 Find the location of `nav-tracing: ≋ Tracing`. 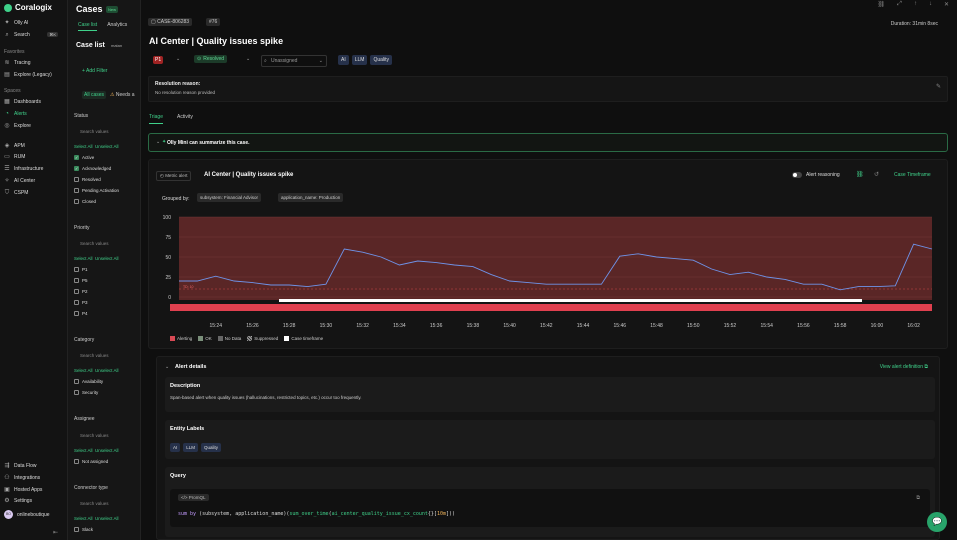

nav-tracing: ≋ Tracing is located at coordinates (34, 63).